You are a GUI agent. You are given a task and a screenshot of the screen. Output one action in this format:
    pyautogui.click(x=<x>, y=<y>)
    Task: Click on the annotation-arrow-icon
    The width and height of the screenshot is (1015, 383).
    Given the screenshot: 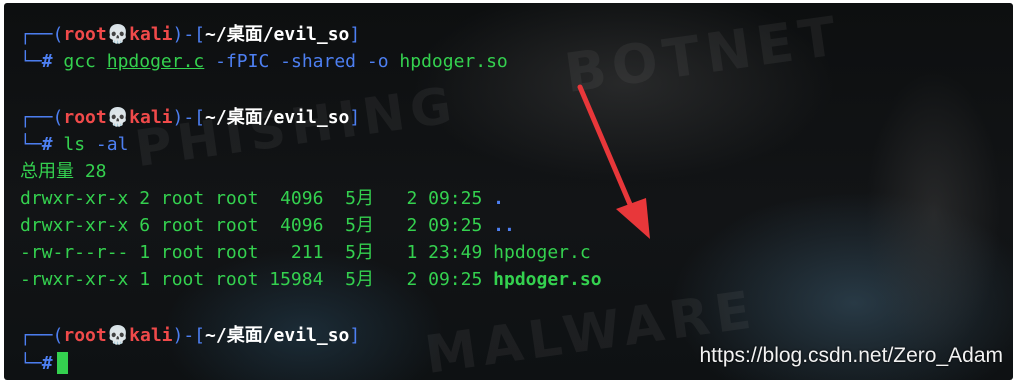 What is the action you would take?
    pyautogui.click(x=613, y=161)
    